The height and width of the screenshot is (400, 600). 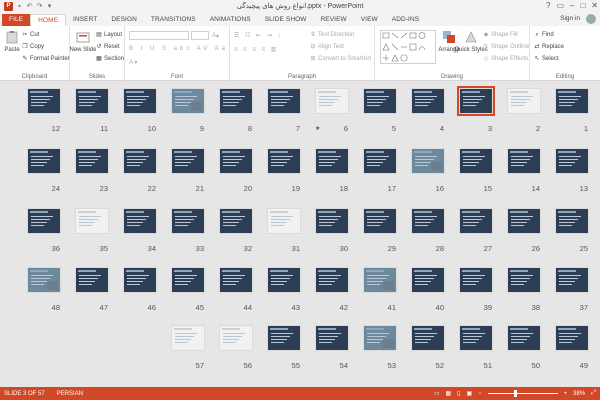 What do you see at coordinates (230, 20) in the screenshot?
I see `tab-animations: ANIMATIONS` at bounding box center [230, 20].